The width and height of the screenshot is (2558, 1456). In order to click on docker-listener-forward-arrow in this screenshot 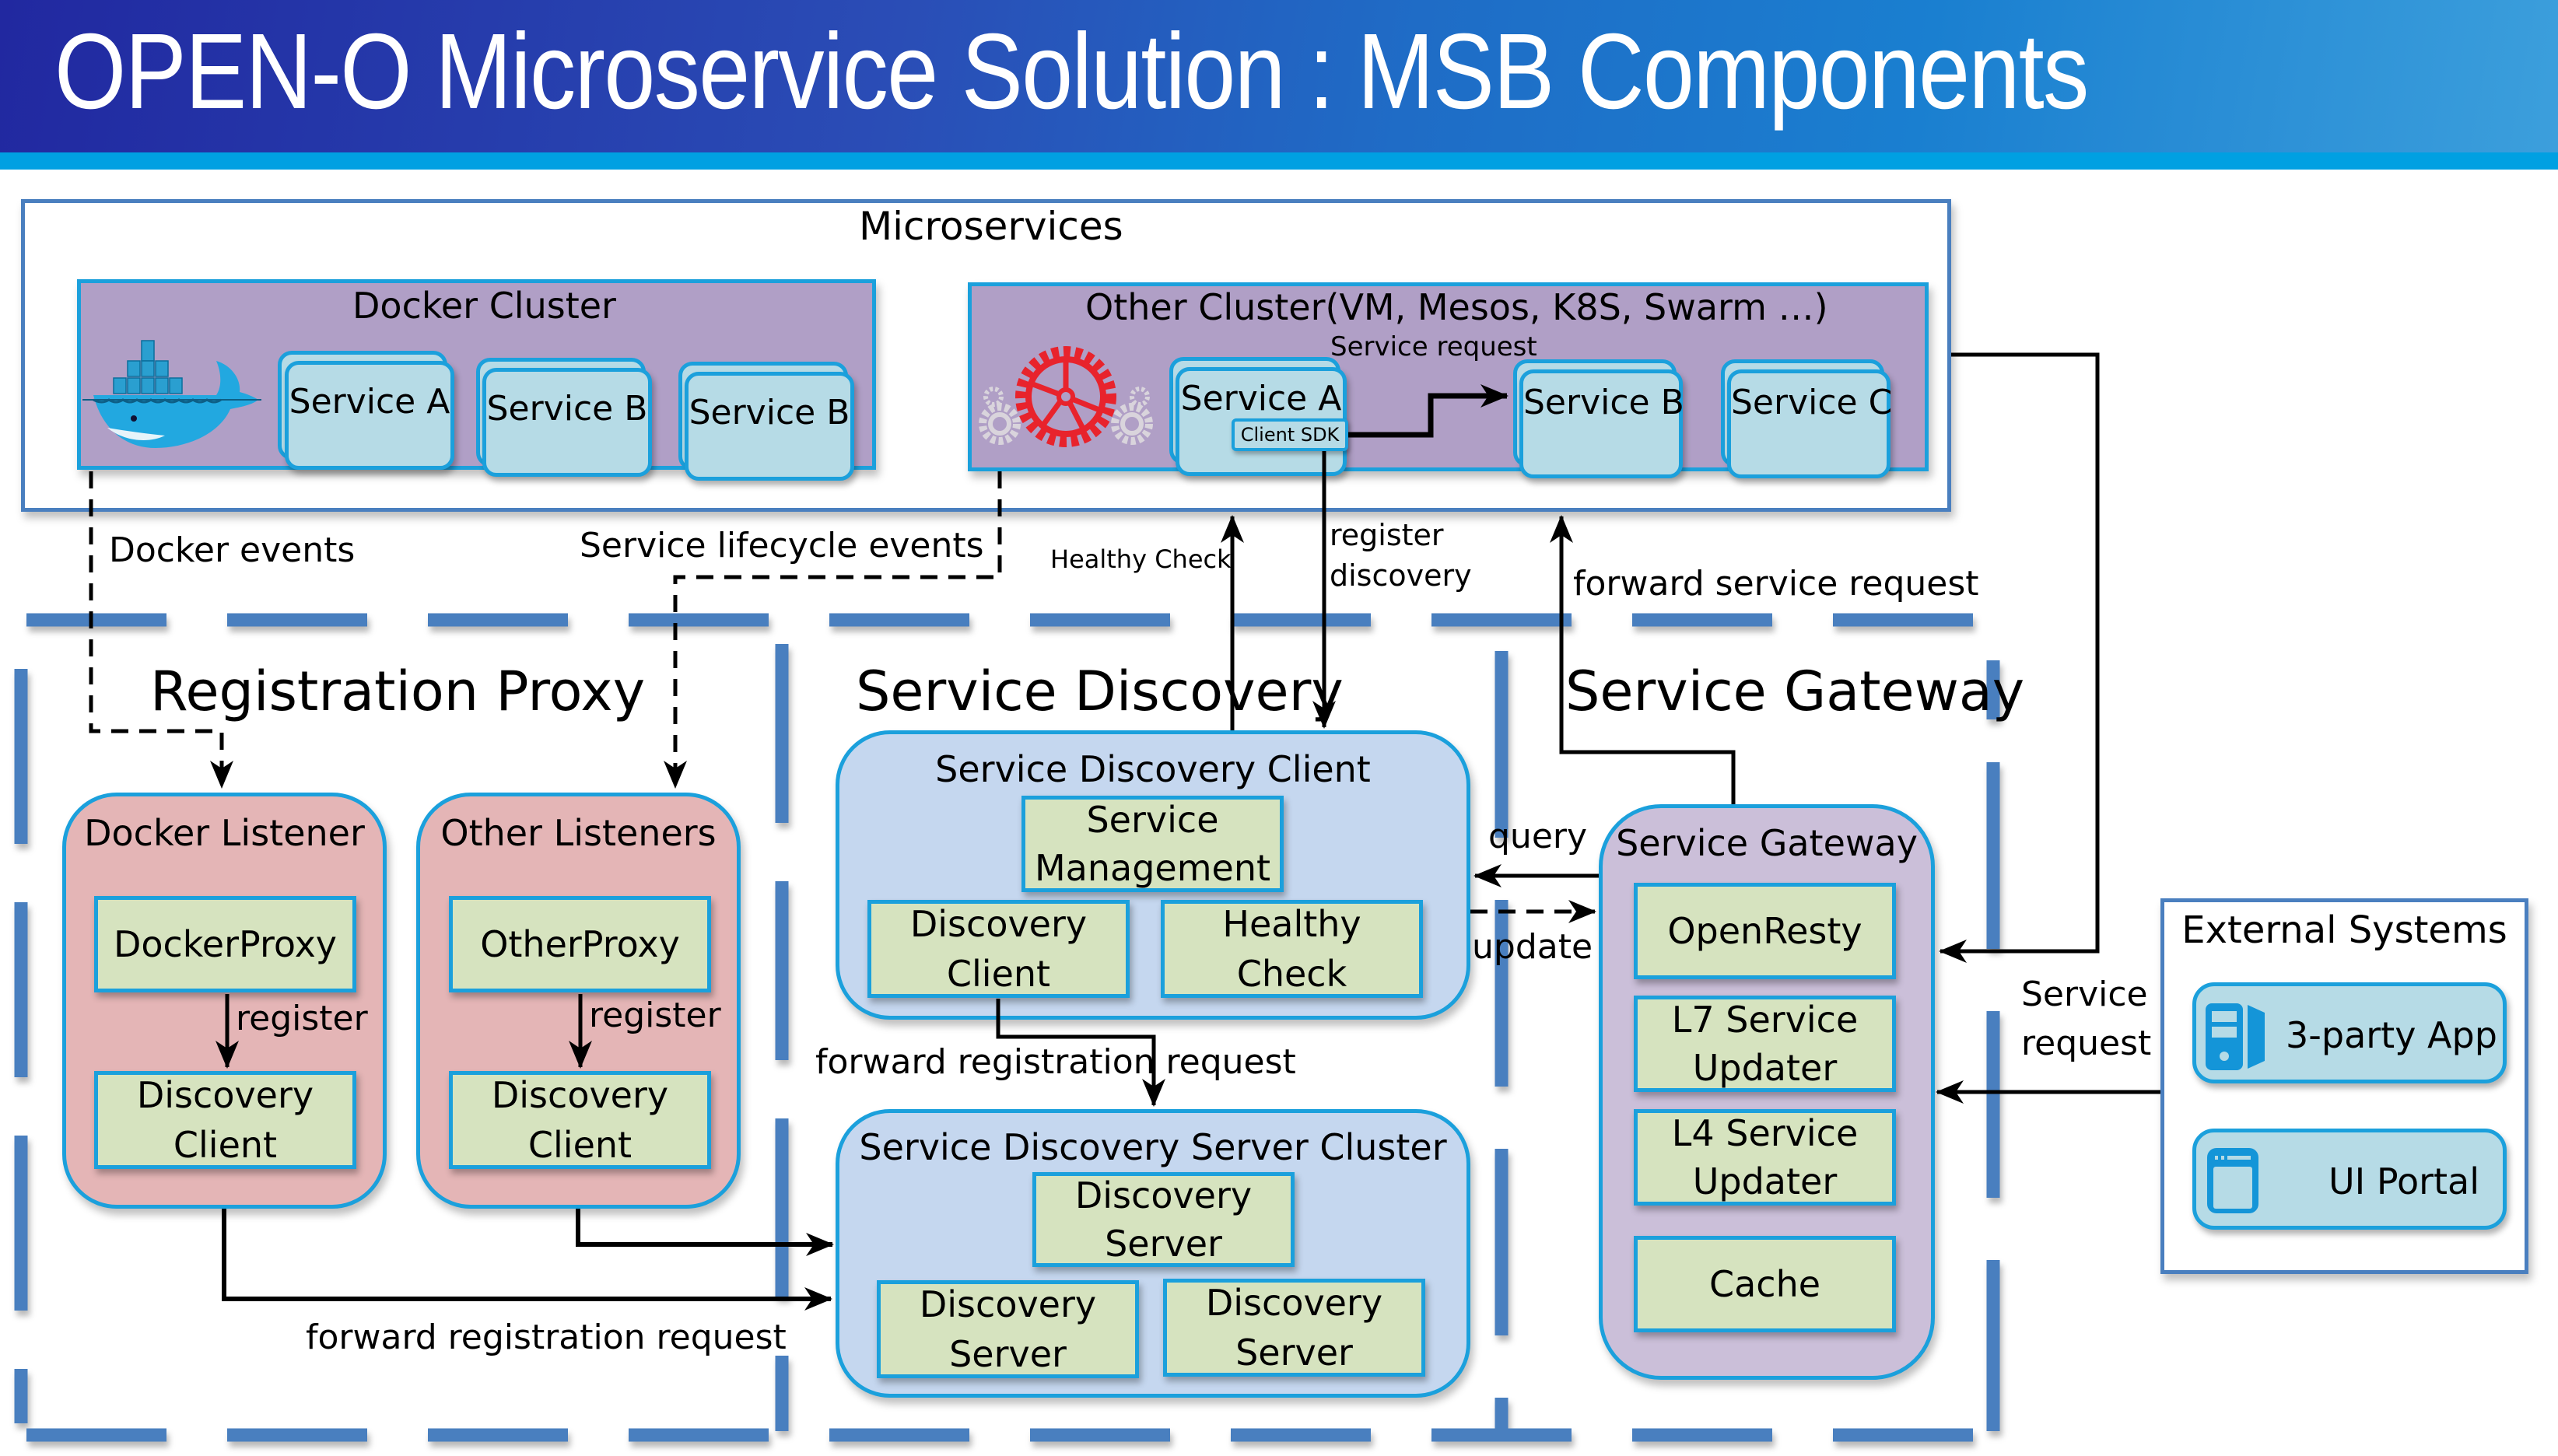, I will do `click(527, 1260)`.